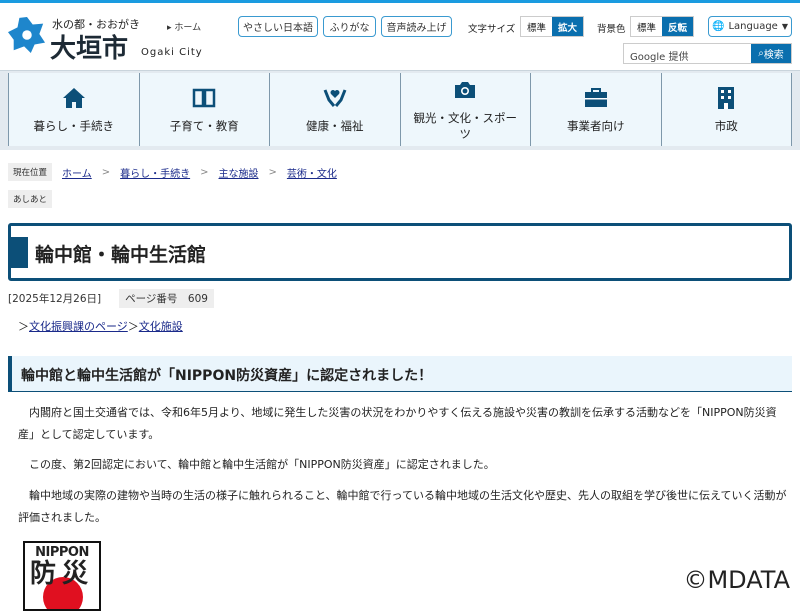  I want to click on globe-icon: 🌐, so click(718, 26).